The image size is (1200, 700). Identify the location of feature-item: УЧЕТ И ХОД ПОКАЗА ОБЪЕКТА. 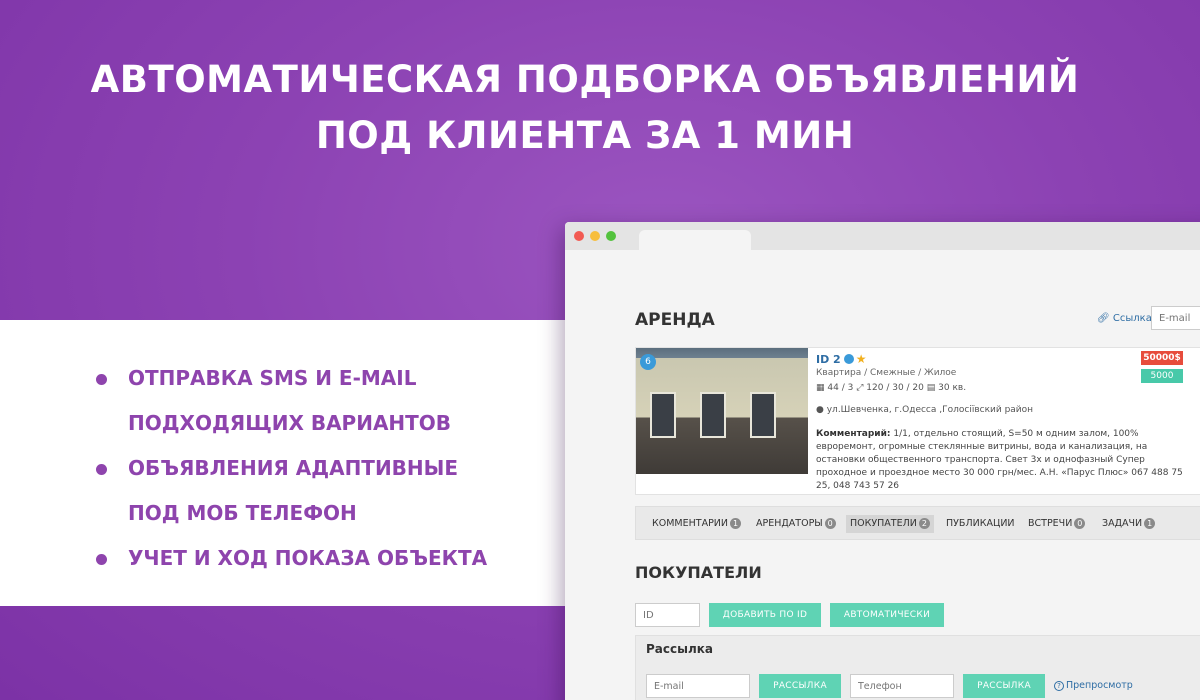
(291, 558).